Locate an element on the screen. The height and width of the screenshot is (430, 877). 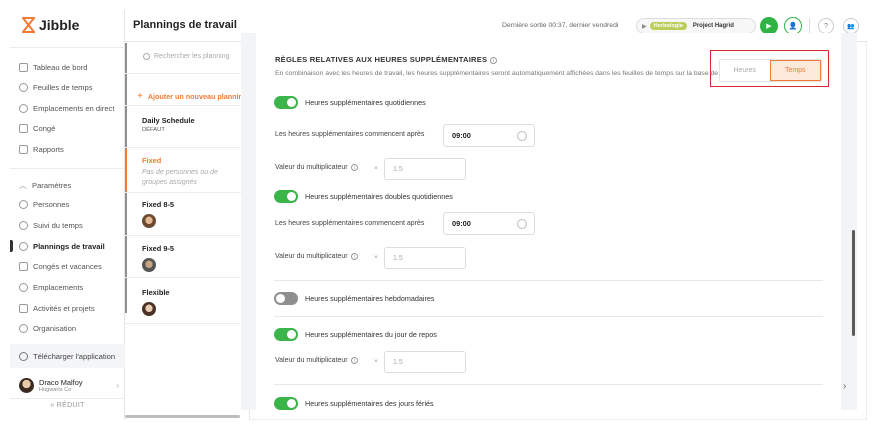
team-button: 👥 is located at coordinates (851, 26).